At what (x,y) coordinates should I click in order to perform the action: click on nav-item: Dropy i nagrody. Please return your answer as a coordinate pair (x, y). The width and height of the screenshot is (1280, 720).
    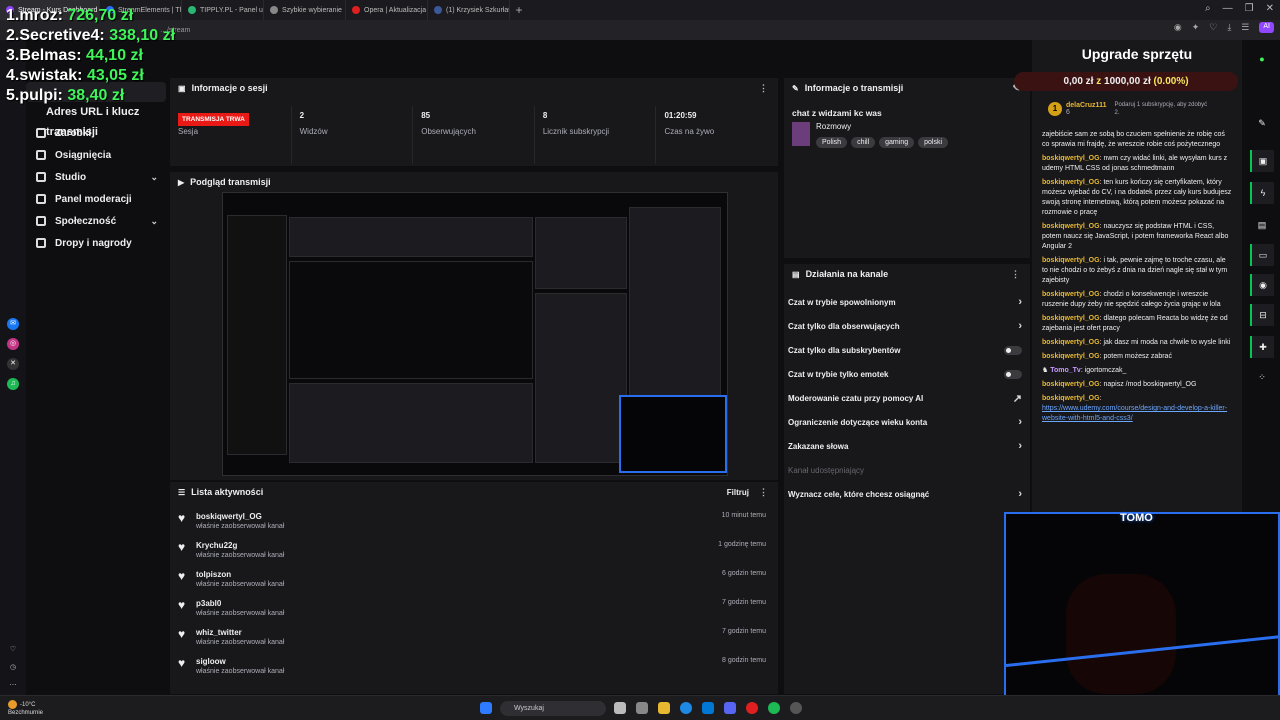
    Looking at the image, I should click on (96, 243).